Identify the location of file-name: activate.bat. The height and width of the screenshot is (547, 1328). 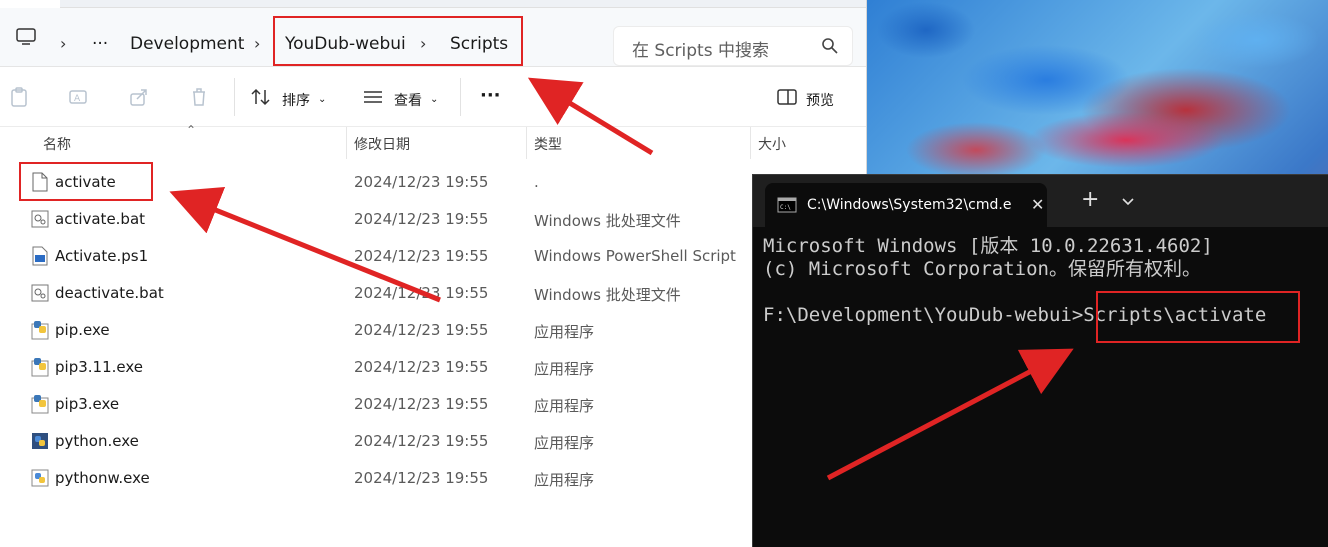
(100, 219).